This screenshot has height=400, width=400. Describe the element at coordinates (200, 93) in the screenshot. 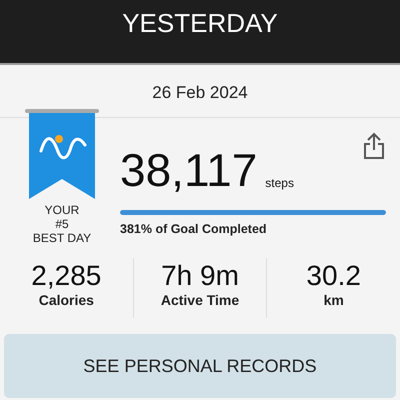

I see `date-label: 26 Feb 2024` at that location.